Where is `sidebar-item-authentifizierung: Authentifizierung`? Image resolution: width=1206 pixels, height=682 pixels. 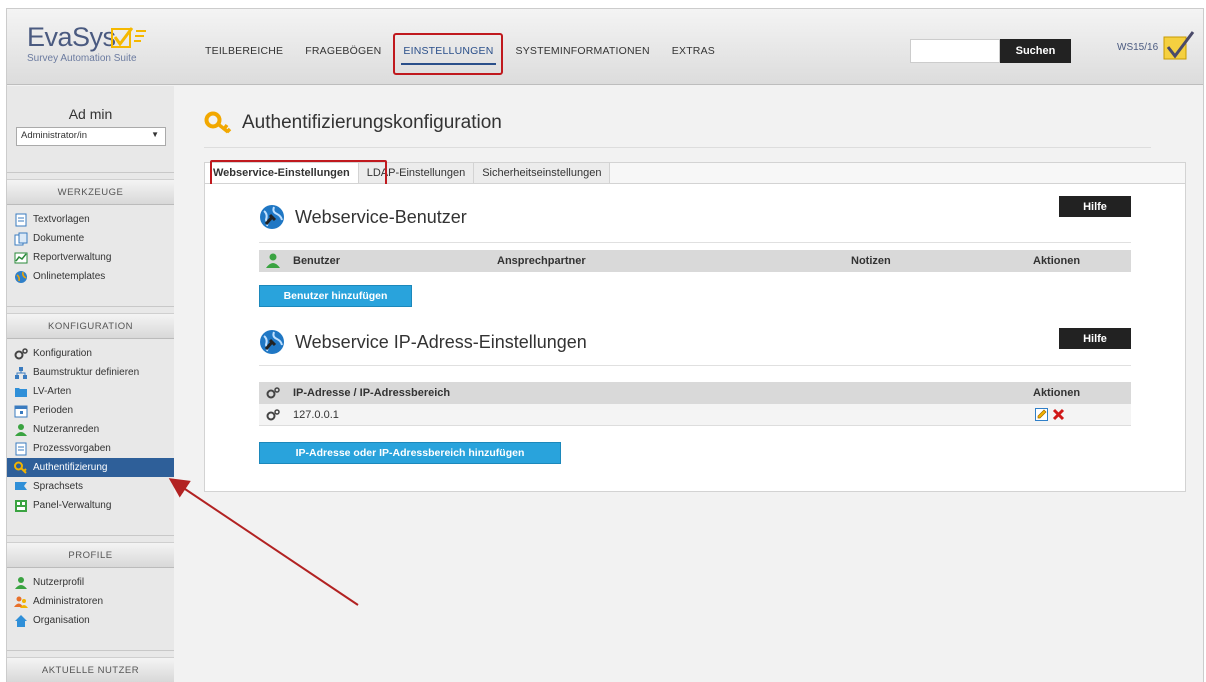 sidebar-item-authentifizierung: Authentifizierung is located at coordinates (90, 467).